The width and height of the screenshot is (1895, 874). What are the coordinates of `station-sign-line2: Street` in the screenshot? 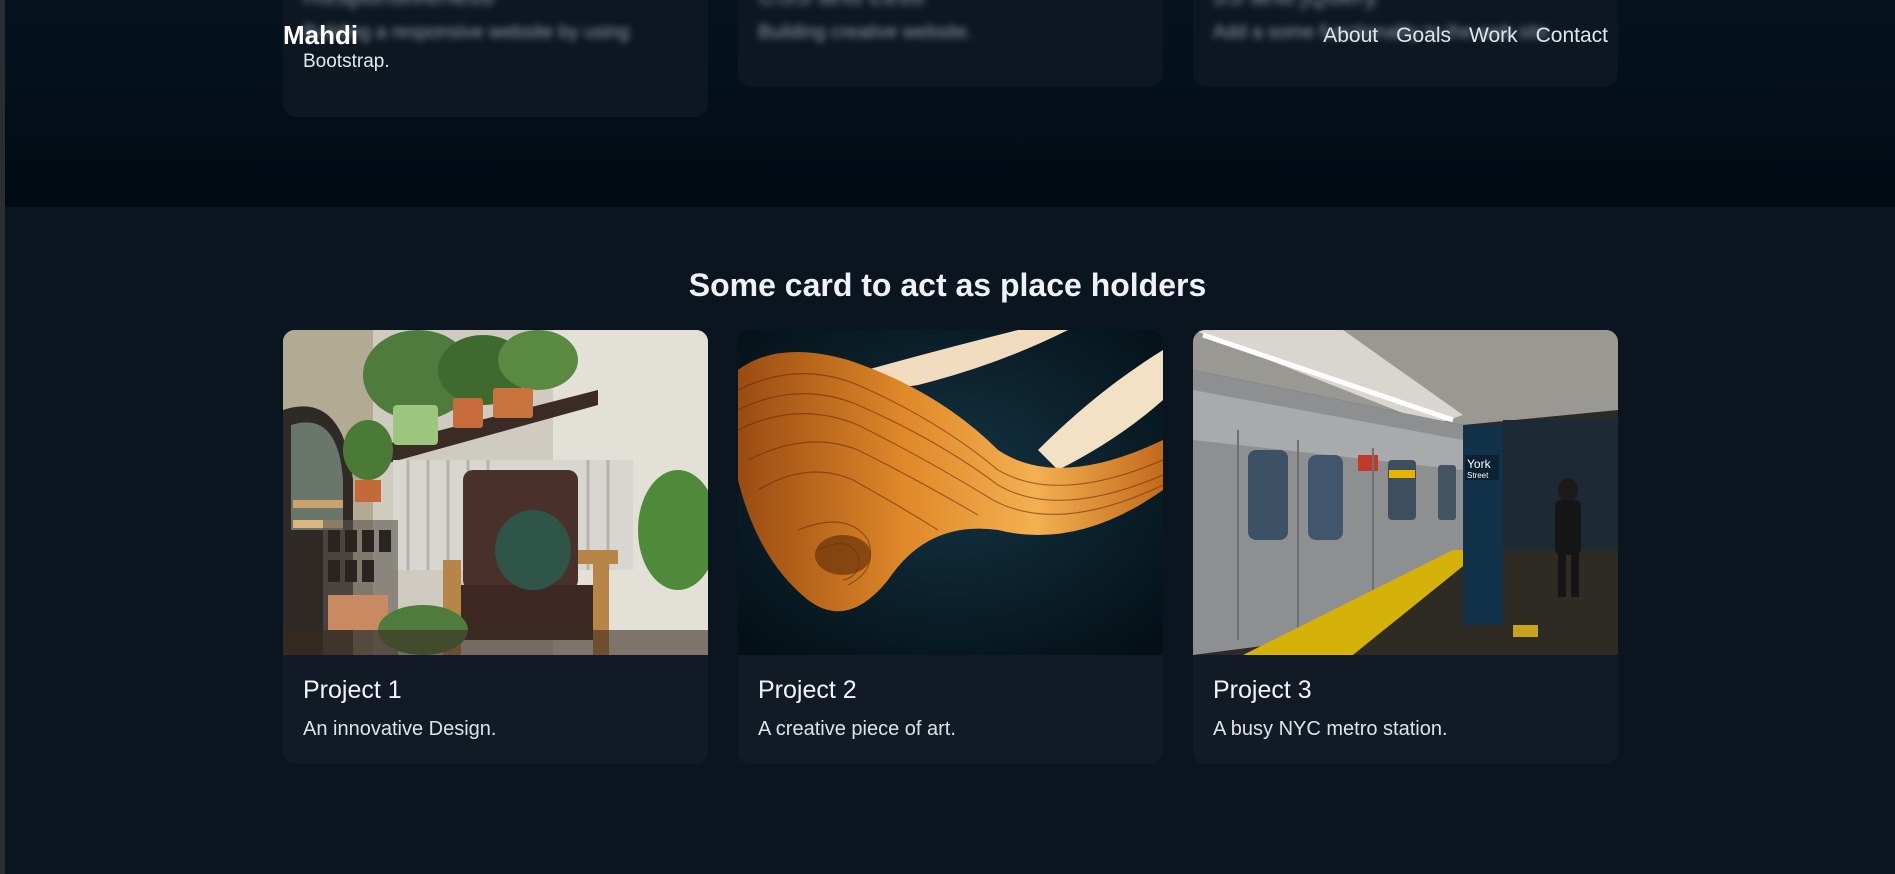 It's located at (1478, 475).